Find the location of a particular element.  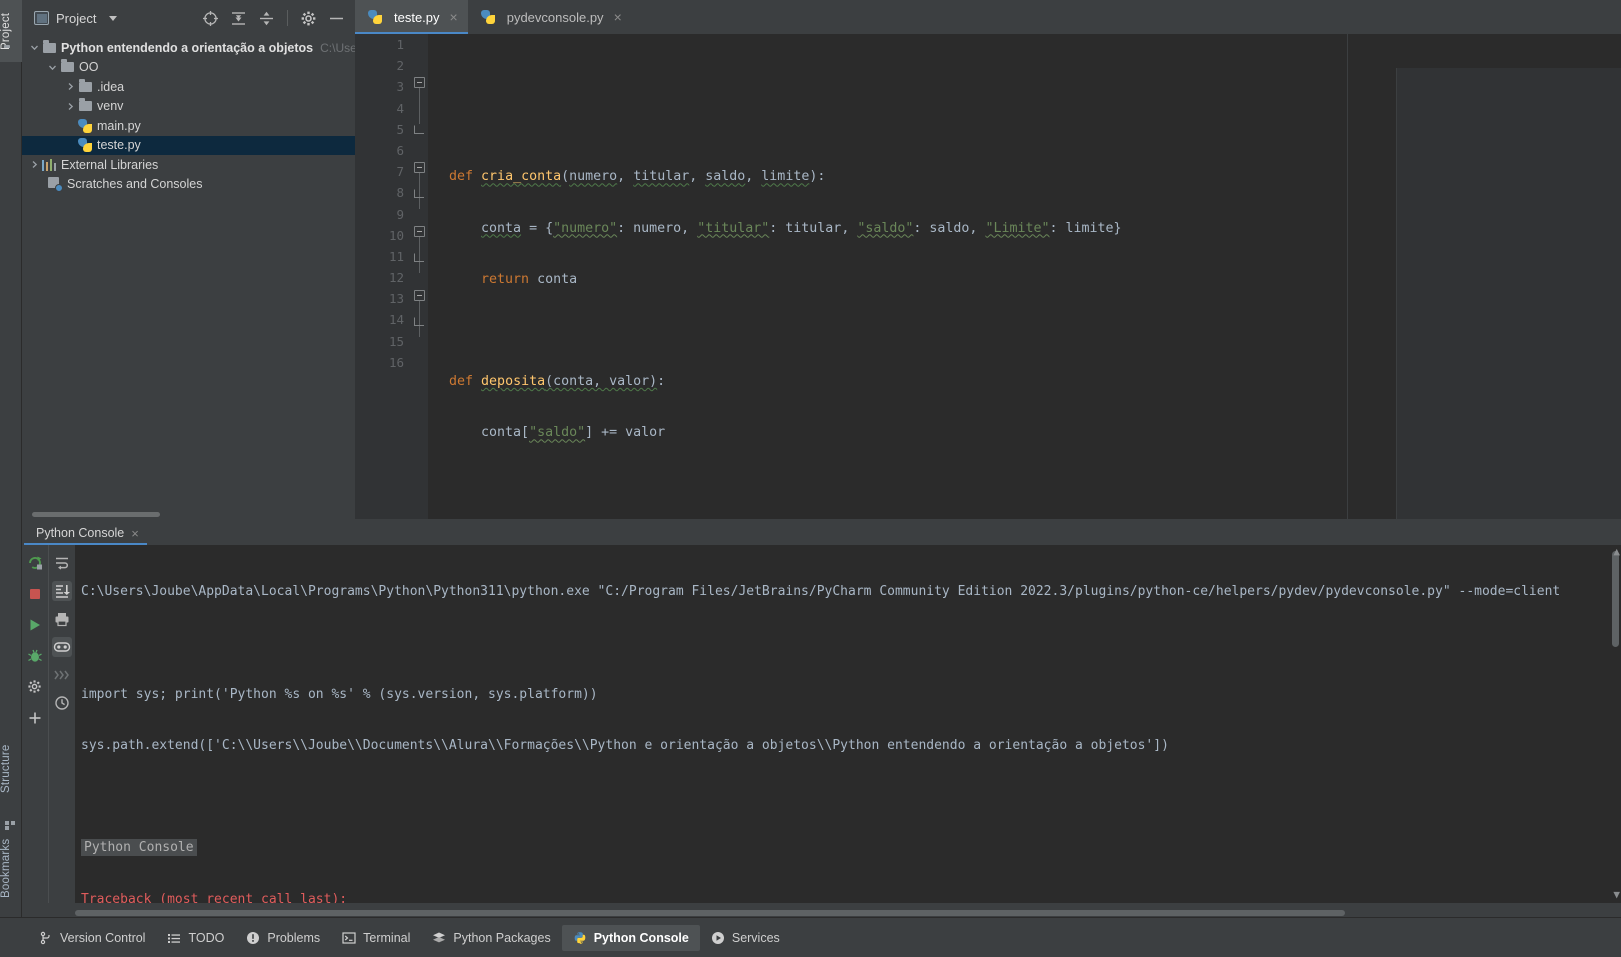

editor-tab-pydevconsole-py: pydevconsole.py × is located at coordinates (550, 17).